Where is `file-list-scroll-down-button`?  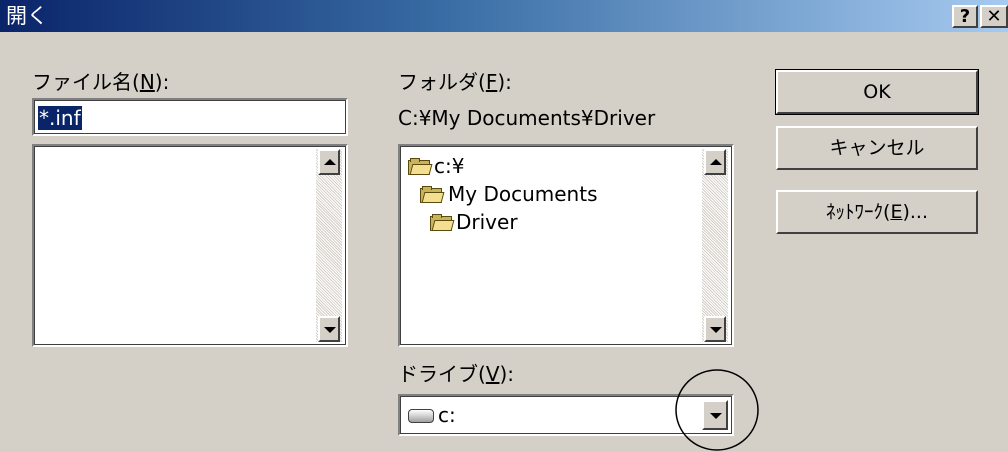 file-list-scroll-down-button is located at coordinates (329, 329).